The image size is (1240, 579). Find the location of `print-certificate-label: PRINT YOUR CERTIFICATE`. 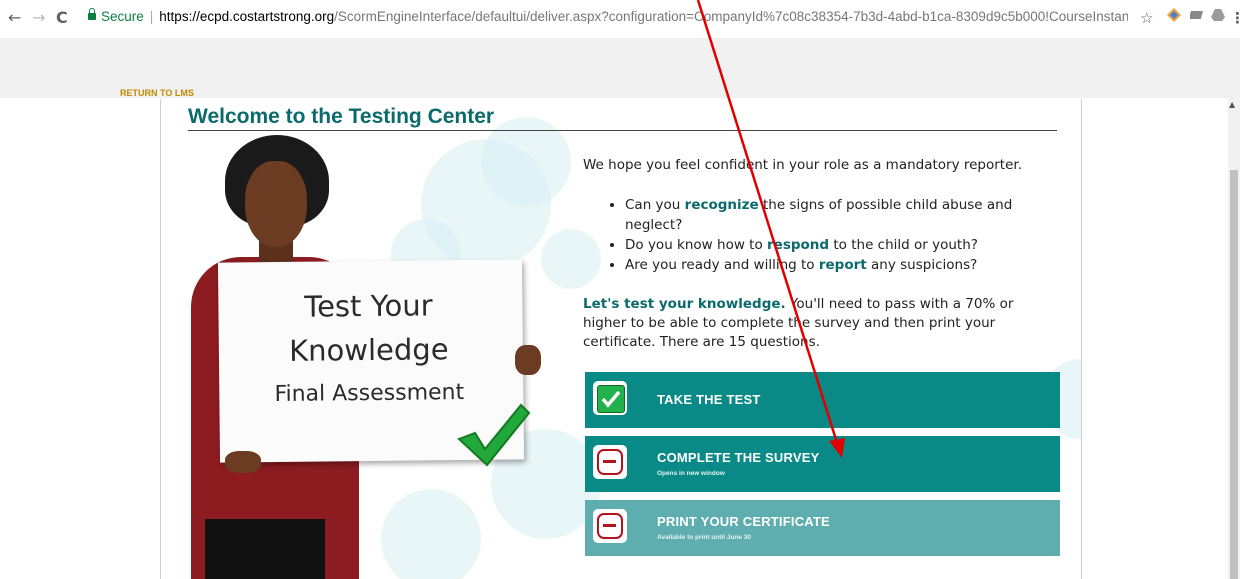

print-certificate-label: PRINT YOUR CERTIFICATE is located at coordinates (743, 521).